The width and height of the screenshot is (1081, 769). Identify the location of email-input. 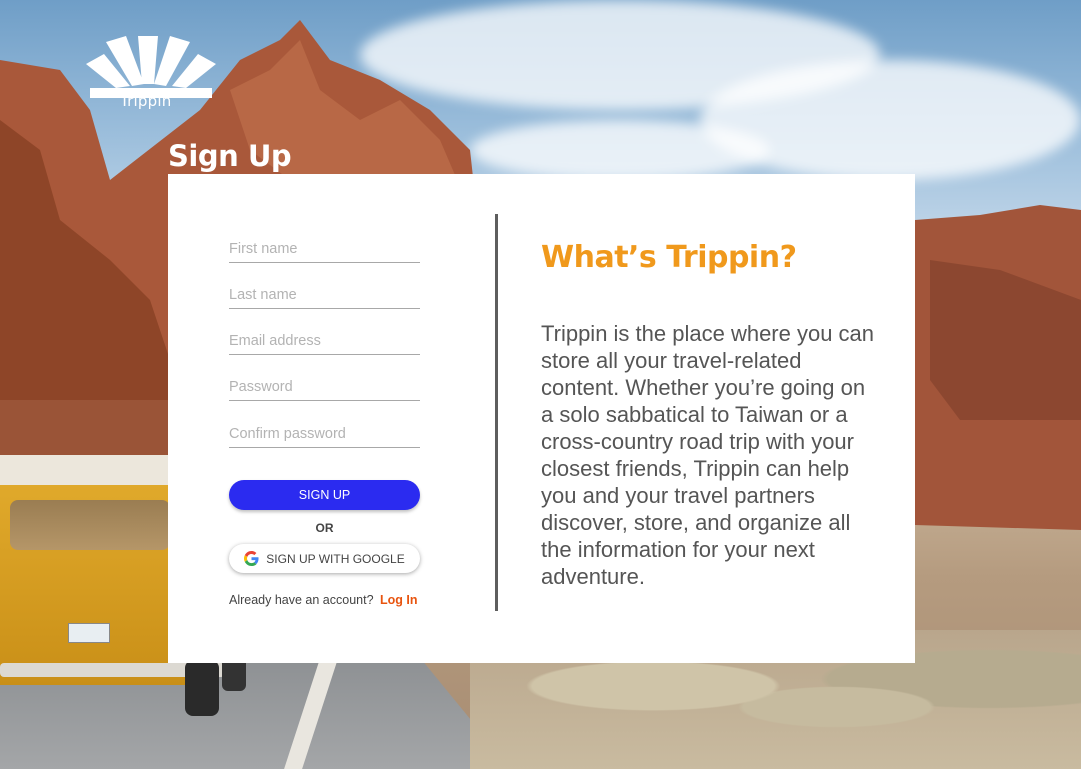
(324, 341).